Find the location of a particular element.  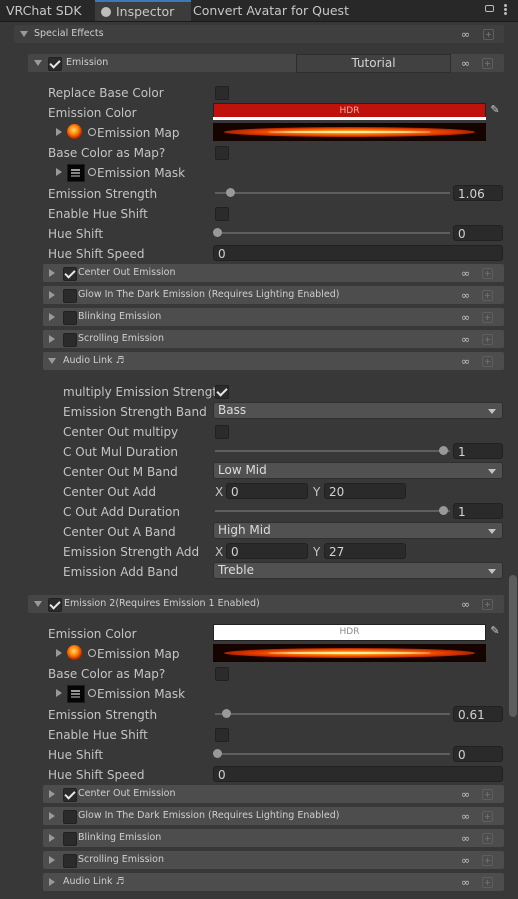

center-out-emission-2-header: Center Out Emission ∞ is located at coordinates (273, 794).